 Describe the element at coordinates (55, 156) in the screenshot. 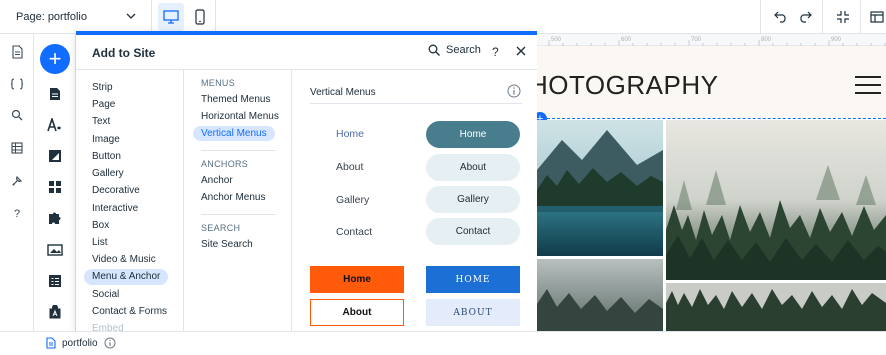

I see `background-icon` at that location.